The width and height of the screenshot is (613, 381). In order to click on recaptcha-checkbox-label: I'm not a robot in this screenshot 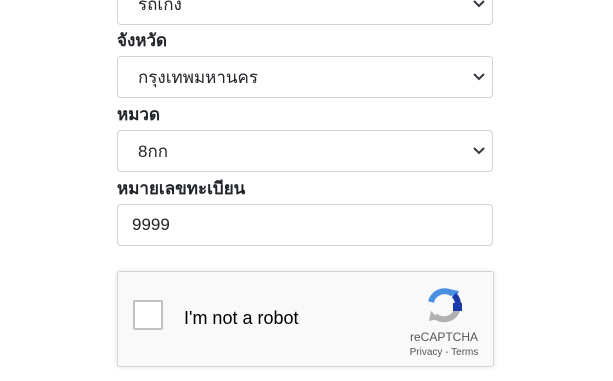, I will do `click(241, 318)`.